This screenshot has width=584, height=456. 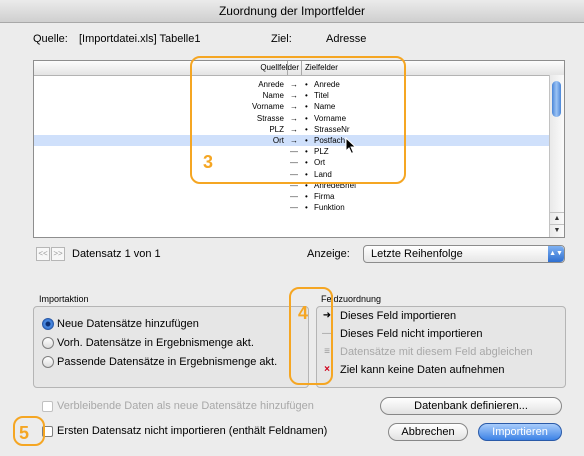 I want to click on popup-arrows-icon: ▲▼, so click(x=556, y=254).